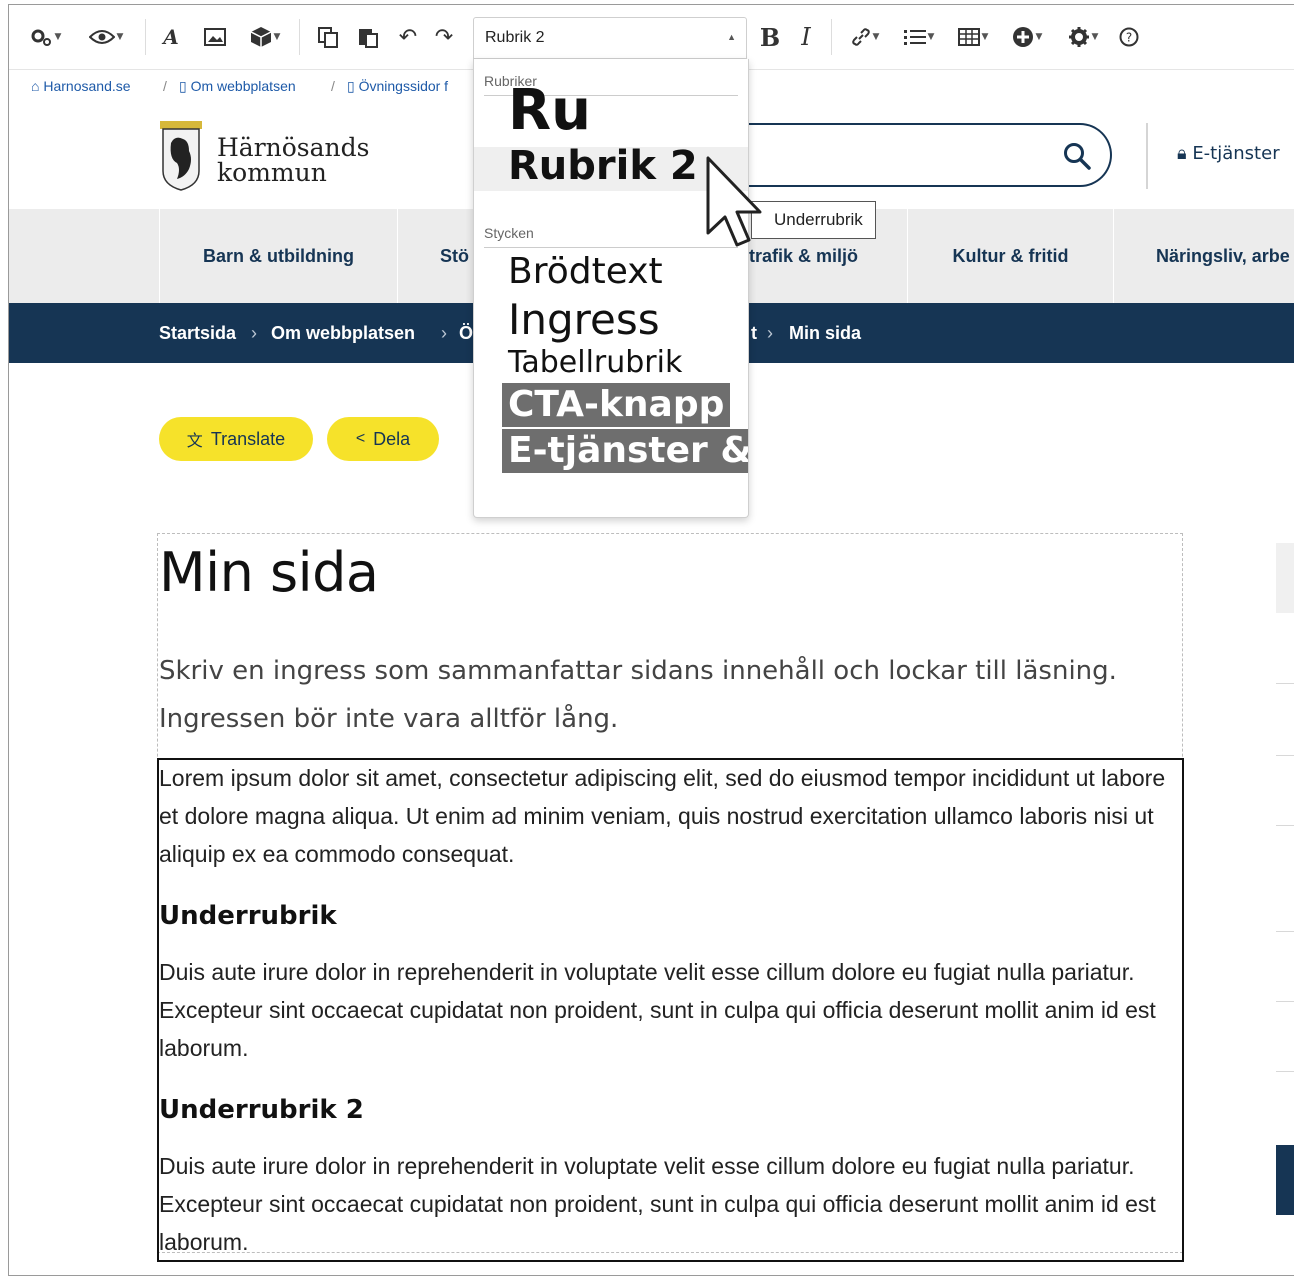 This screenshot has height=1276, width=1294. I want to click on redo-icon: ↷, so click(444, 37).